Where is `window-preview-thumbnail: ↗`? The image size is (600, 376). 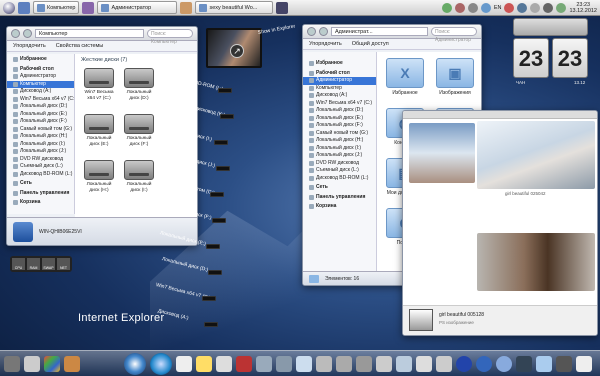 window-preview-thumbnail: ↗ is located at coordinates (234, 48).